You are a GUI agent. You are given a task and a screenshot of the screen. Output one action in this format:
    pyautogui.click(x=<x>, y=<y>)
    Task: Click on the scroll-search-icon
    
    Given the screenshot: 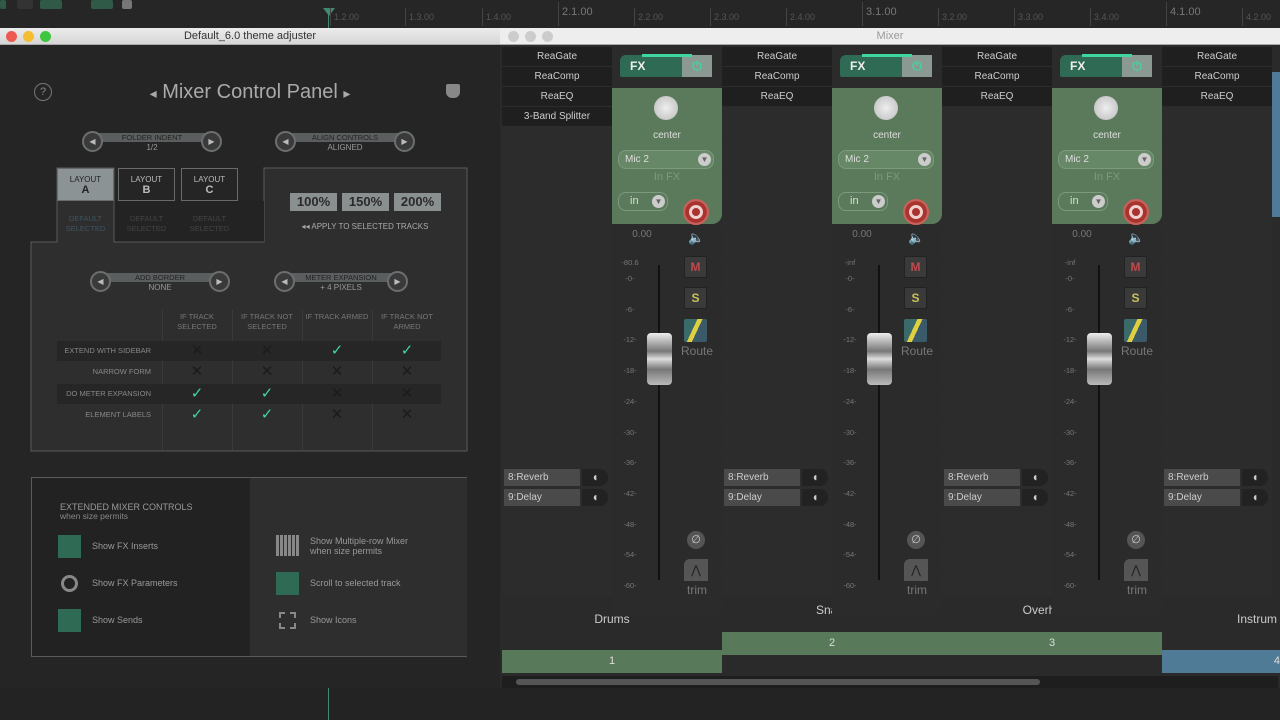 What is the action you would take?
    pyautogui.click(x=287, y=583)
    